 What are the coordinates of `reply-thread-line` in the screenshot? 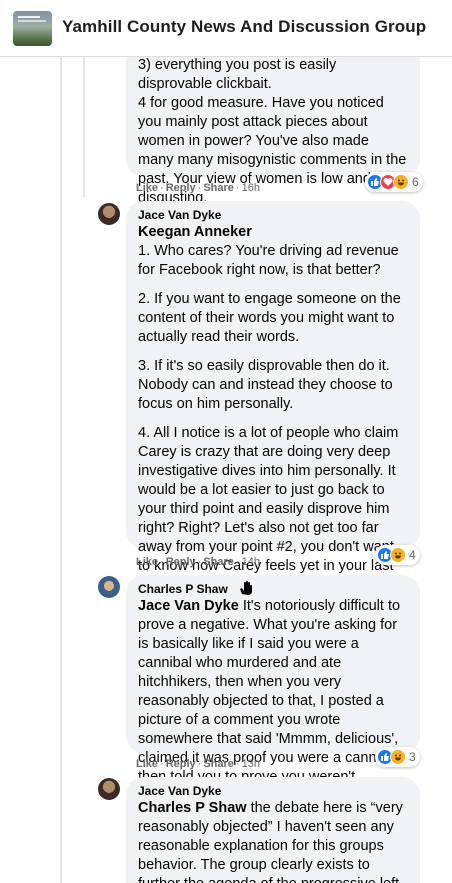 It's located at (84, 127).